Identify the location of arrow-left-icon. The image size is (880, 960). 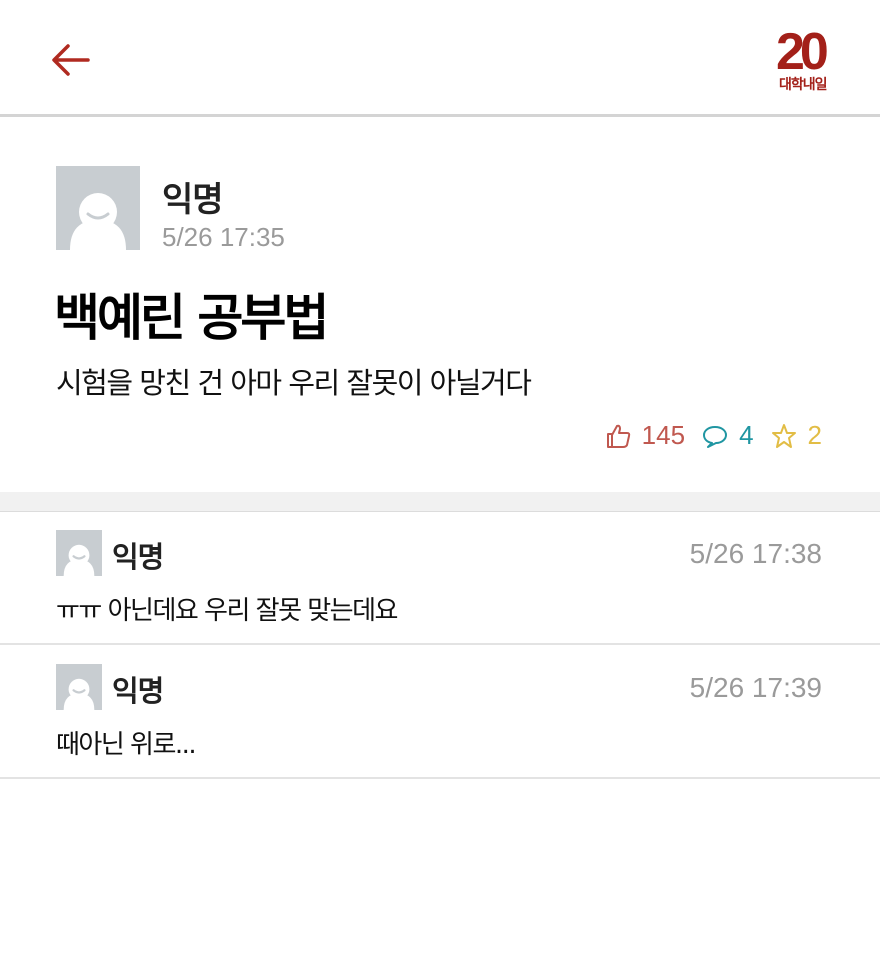
(71, 60).